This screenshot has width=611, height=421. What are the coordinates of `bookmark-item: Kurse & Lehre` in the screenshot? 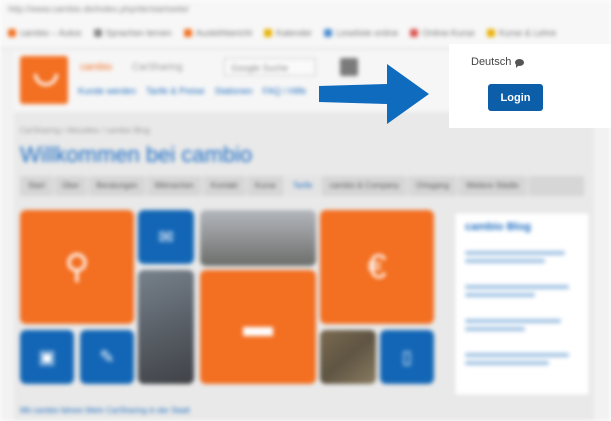 It's located at (521, 33).